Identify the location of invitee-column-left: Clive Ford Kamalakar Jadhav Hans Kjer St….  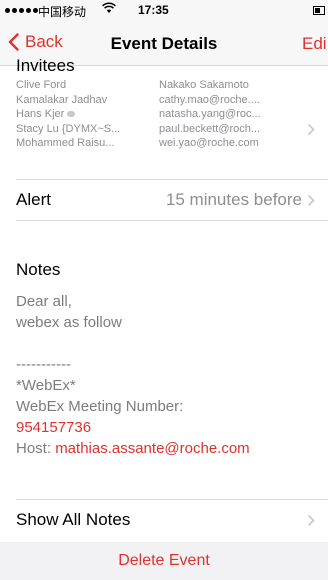
(86, 114).